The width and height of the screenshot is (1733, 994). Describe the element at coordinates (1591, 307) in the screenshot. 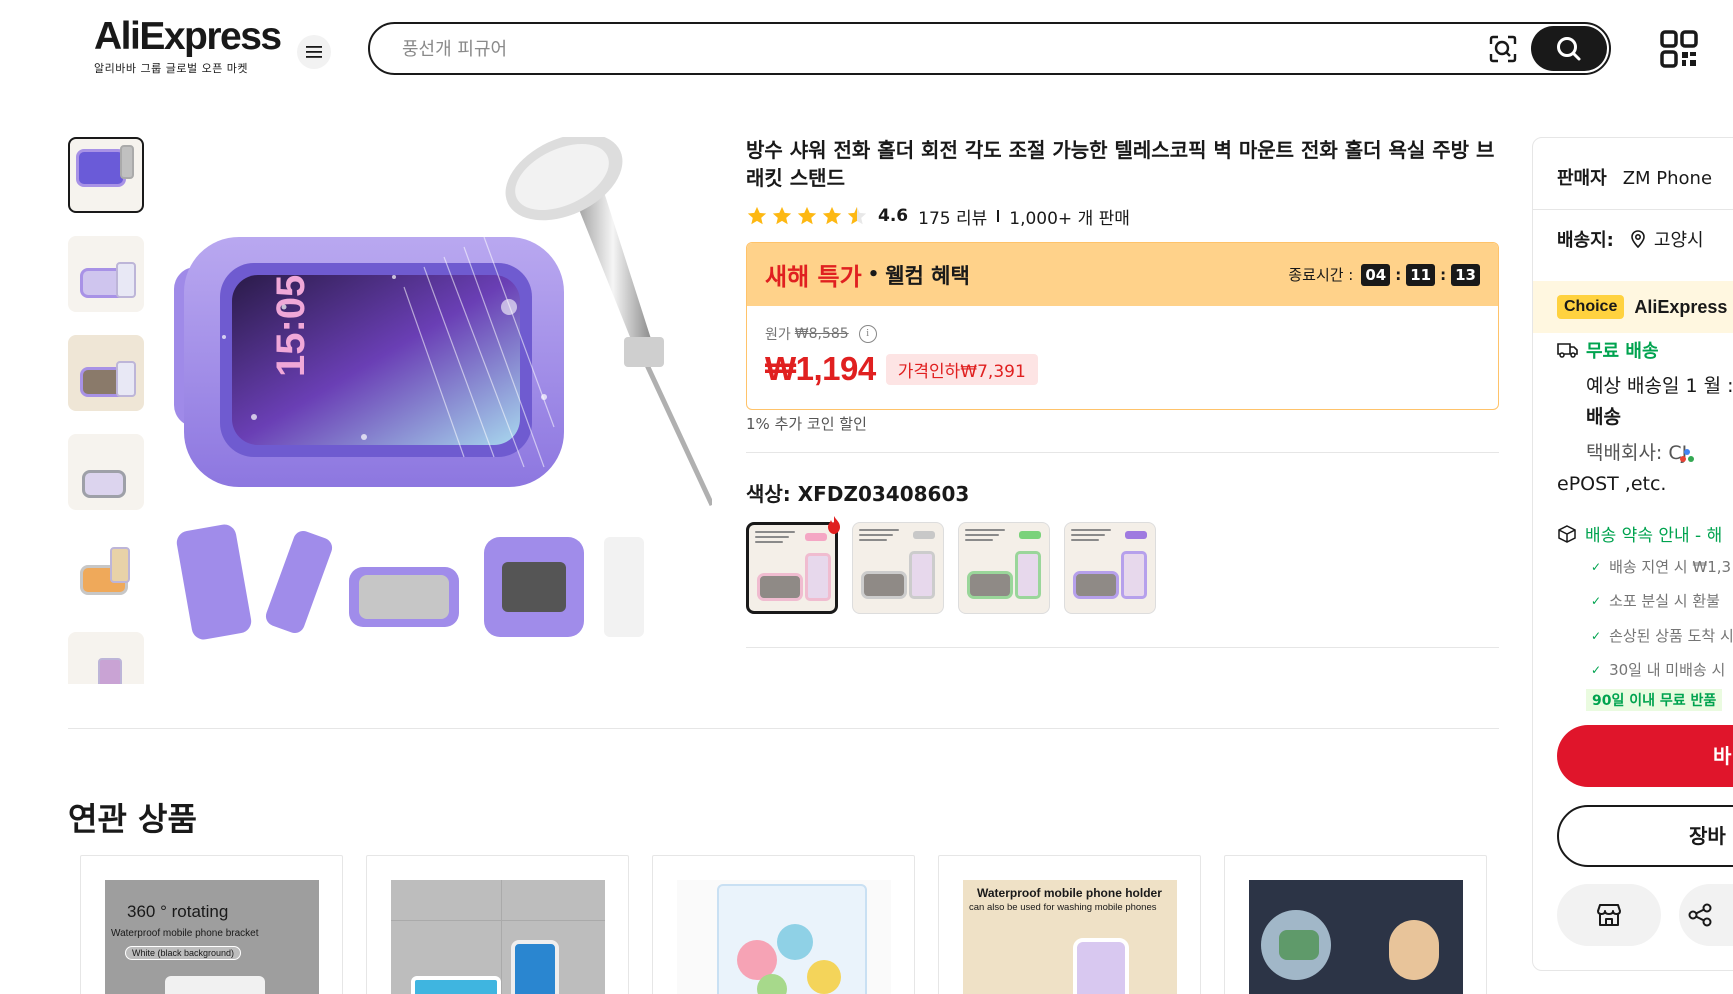

I see `choice-badge: Choice` at that location.